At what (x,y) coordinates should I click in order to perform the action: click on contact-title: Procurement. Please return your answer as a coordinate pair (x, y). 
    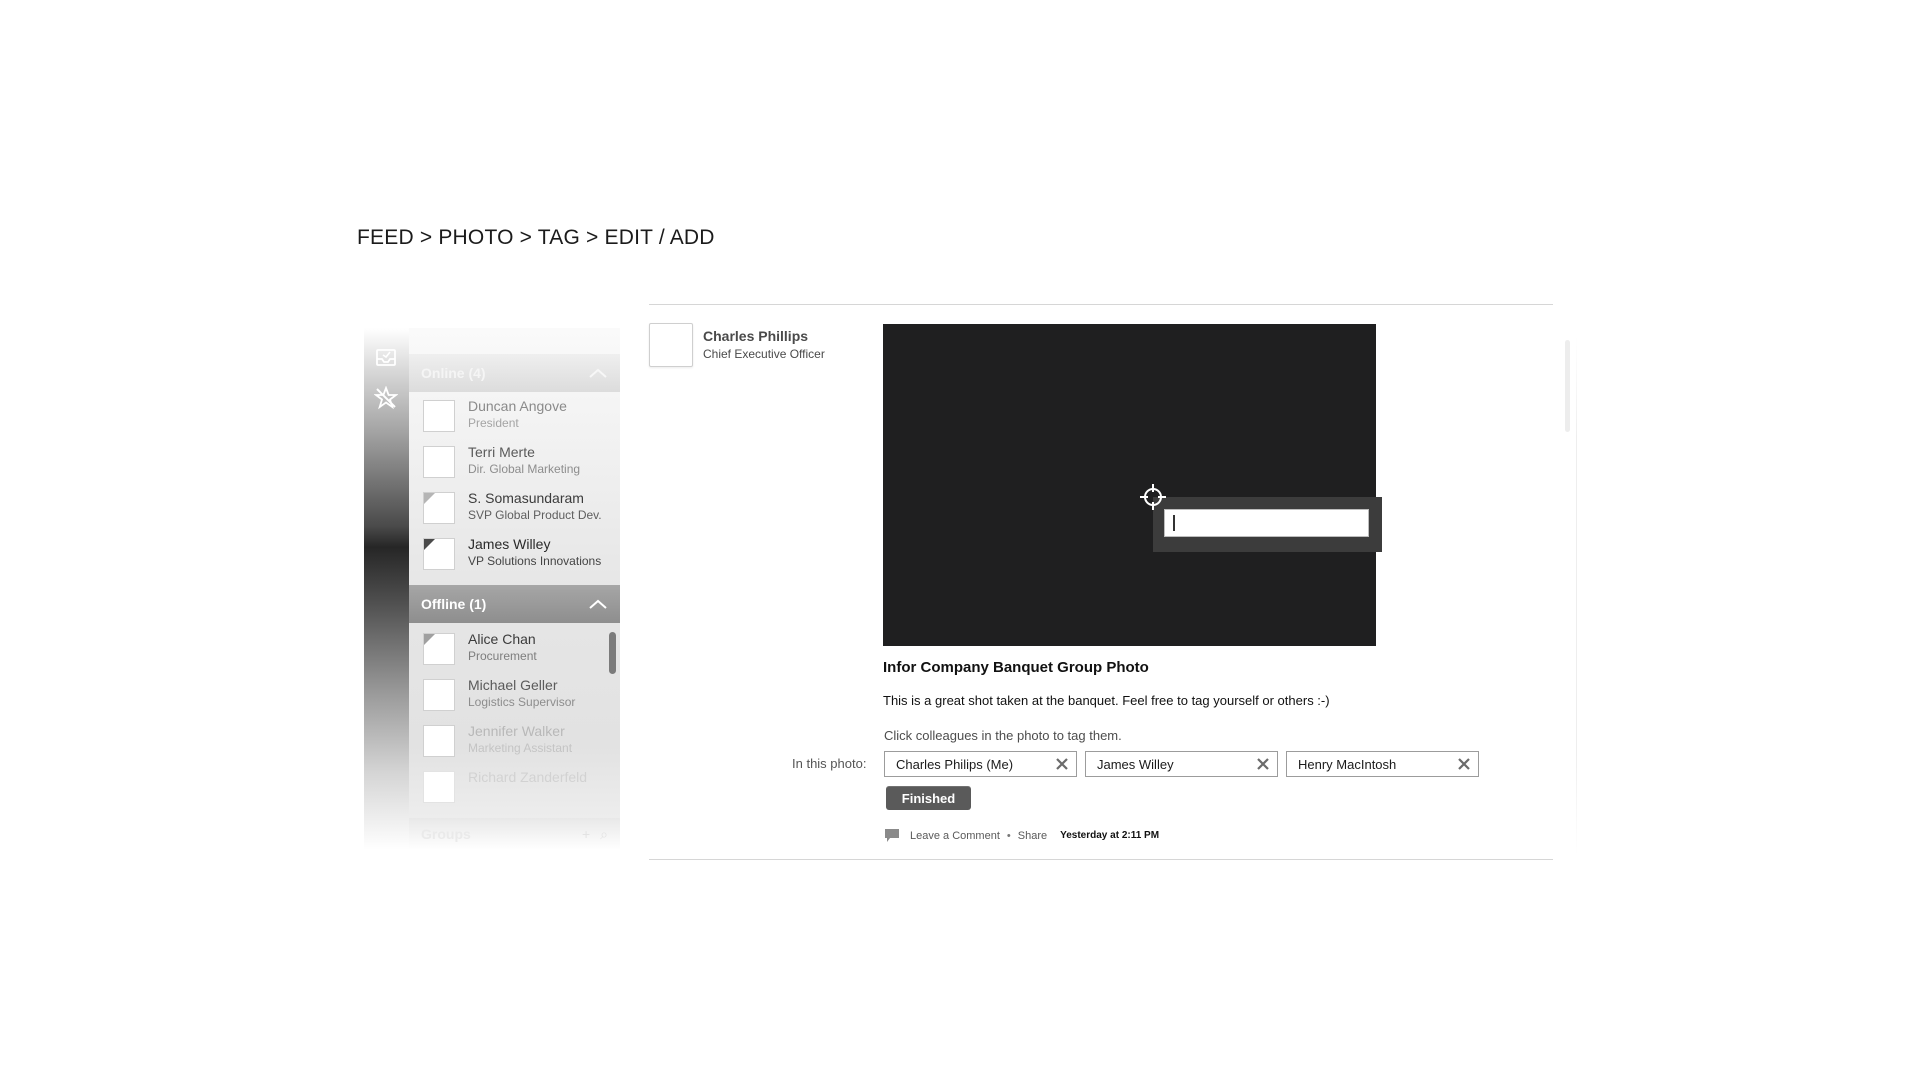
    Looking at the image, I should click on (502, 656).